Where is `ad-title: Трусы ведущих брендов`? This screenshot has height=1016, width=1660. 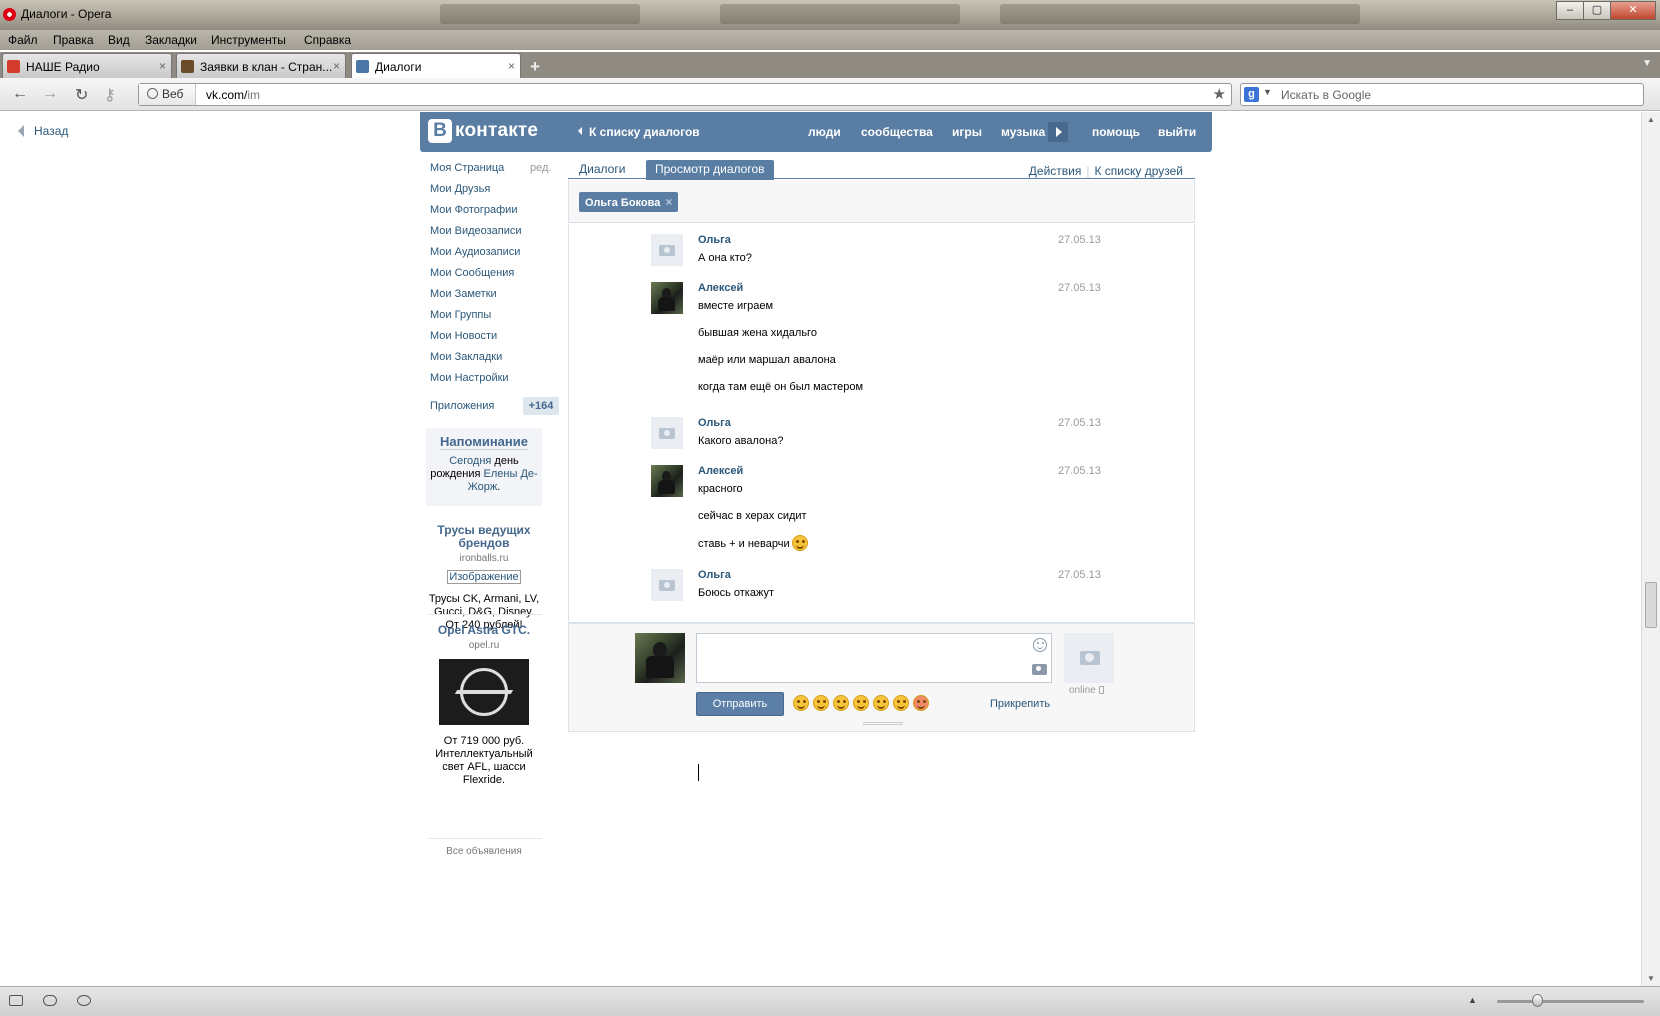 ad-title: Трусы ведущих брендов is located at coordinates (484, 537).